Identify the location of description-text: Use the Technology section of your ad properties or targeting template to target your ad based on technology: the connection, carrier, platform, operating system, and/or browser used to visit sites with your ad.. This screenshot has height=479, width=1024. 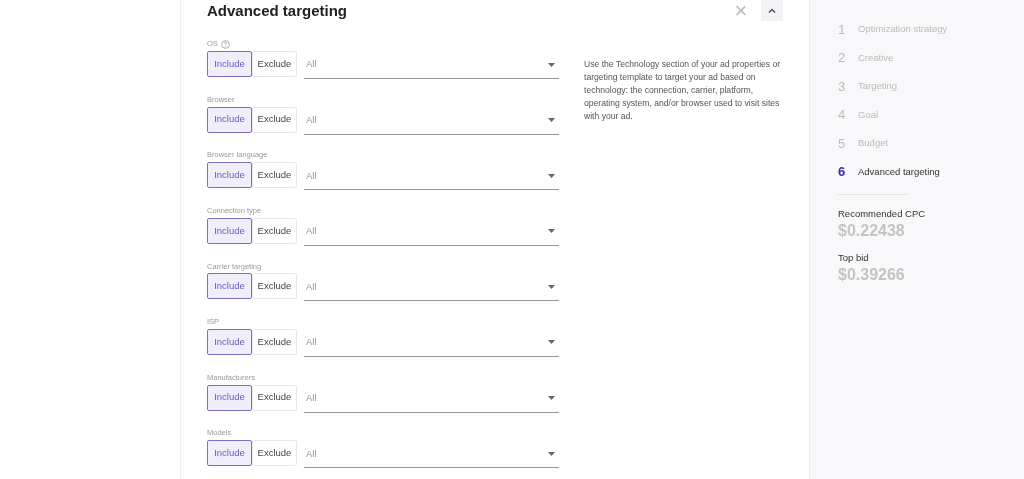
(683, 90).